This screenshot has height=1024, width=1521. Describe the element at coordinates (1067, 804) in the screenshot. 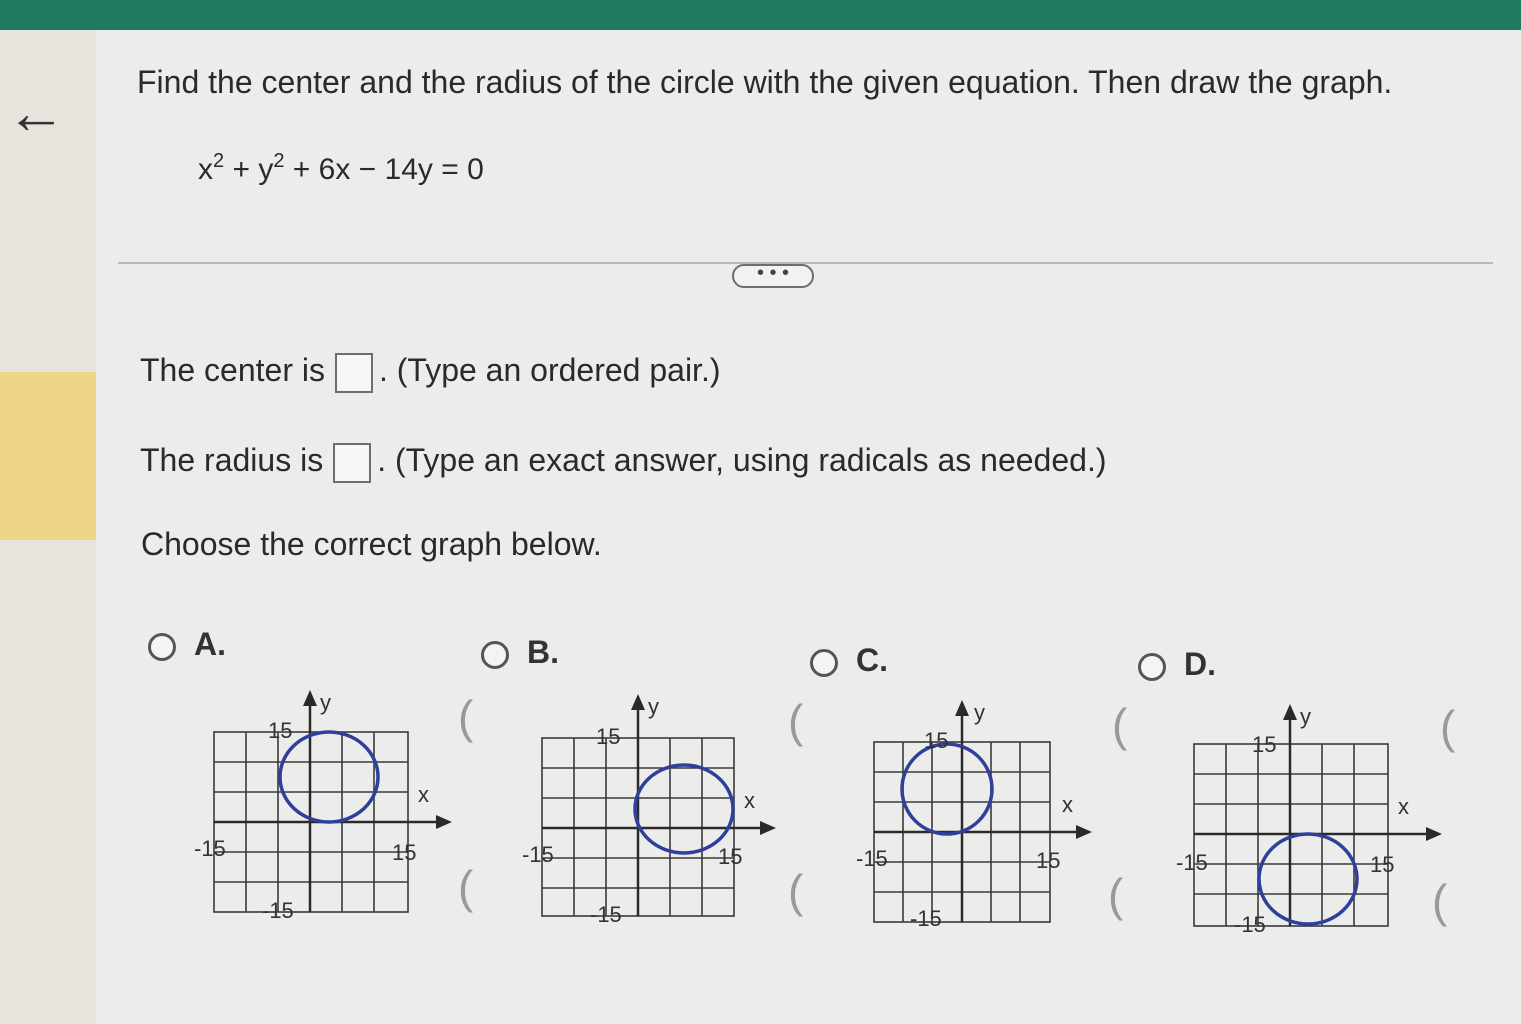

I see `graph-c-xaxis-label: x` at that location.